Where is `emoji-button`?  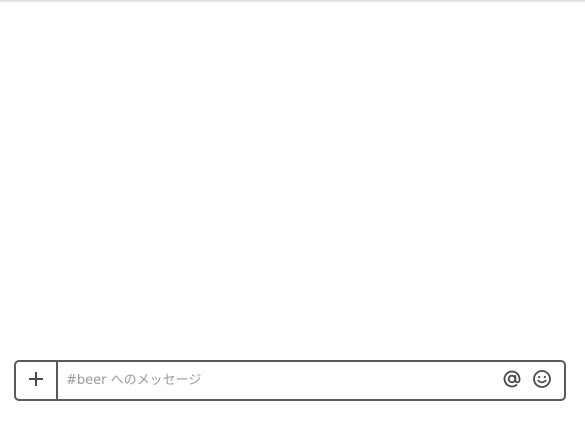
emoji-button is located at coordinates (542, 381).